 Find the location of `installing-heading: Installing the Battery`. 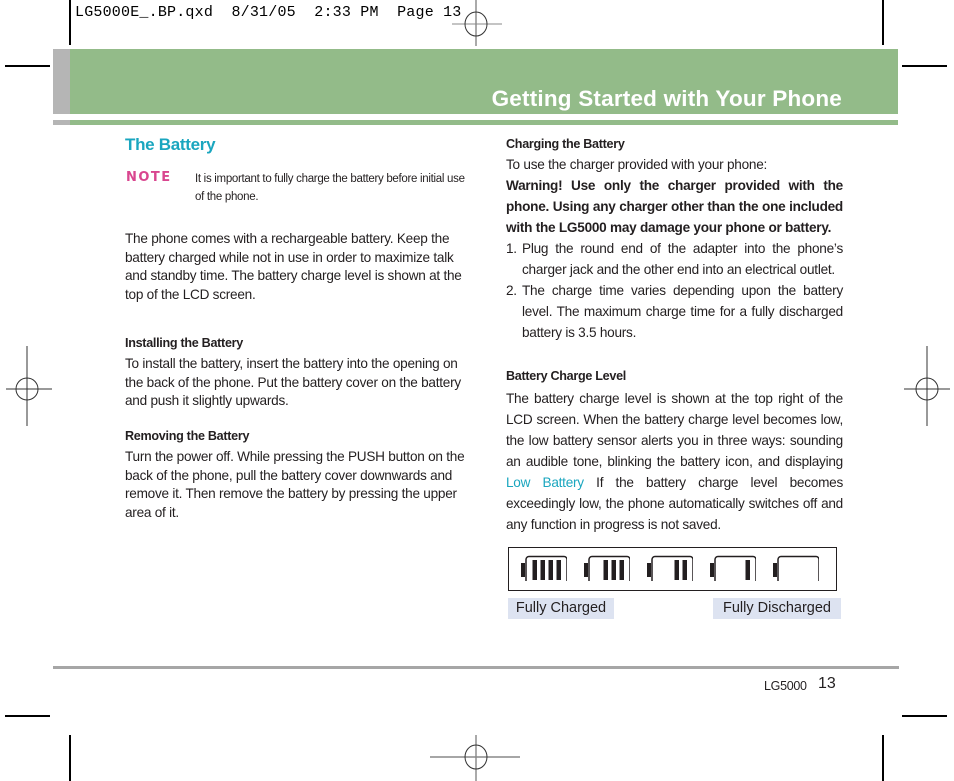

installing-heading: Installing the Battery is located at coordinates (184, 343).